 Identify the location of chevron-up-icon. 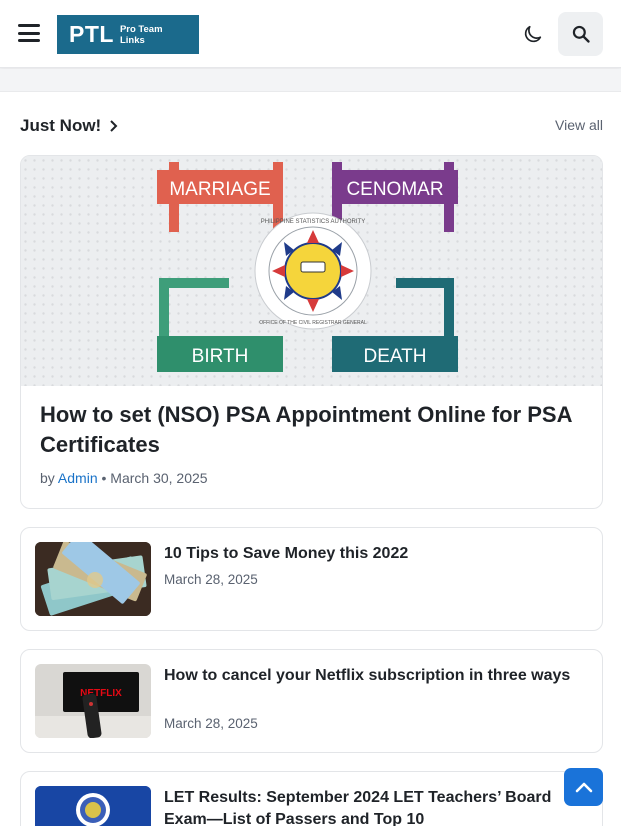
(583, 787).